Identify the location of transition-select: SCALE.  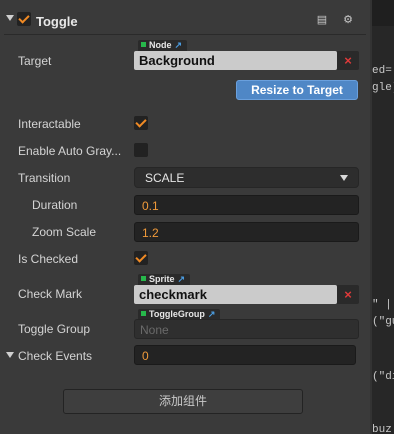
(246, 177).